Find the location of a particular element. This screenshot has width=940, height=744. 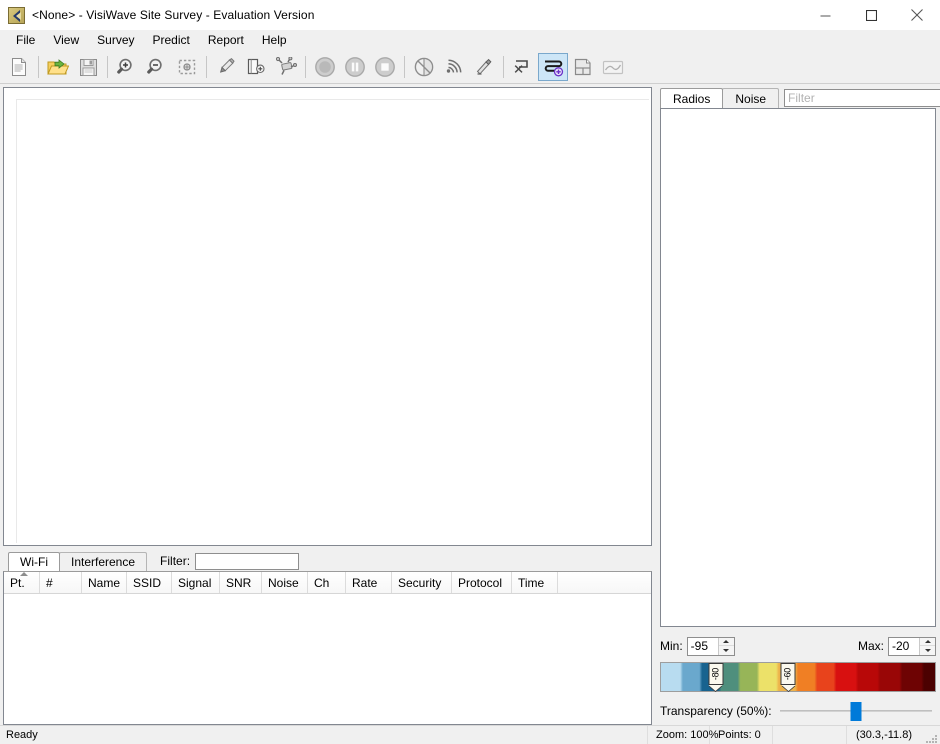

color-scale-marker-1-label: -80 is located at coordinates (715, 674).